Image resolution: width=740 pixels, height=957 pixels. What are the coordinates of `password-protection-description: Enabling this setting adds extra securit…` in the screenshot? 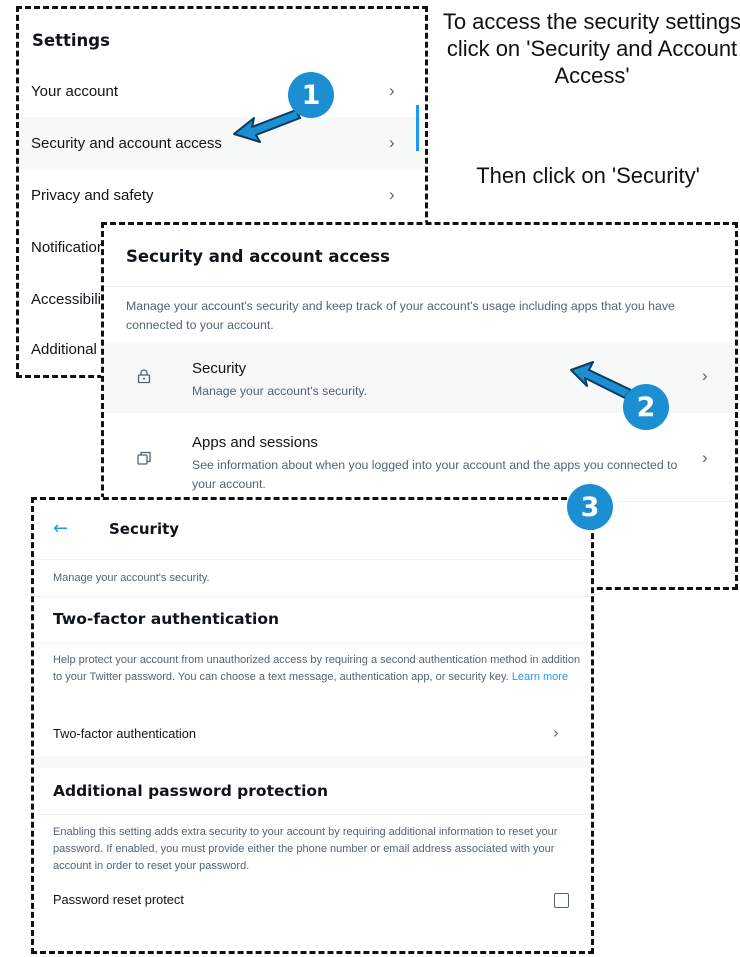 It's located at (305, 849).